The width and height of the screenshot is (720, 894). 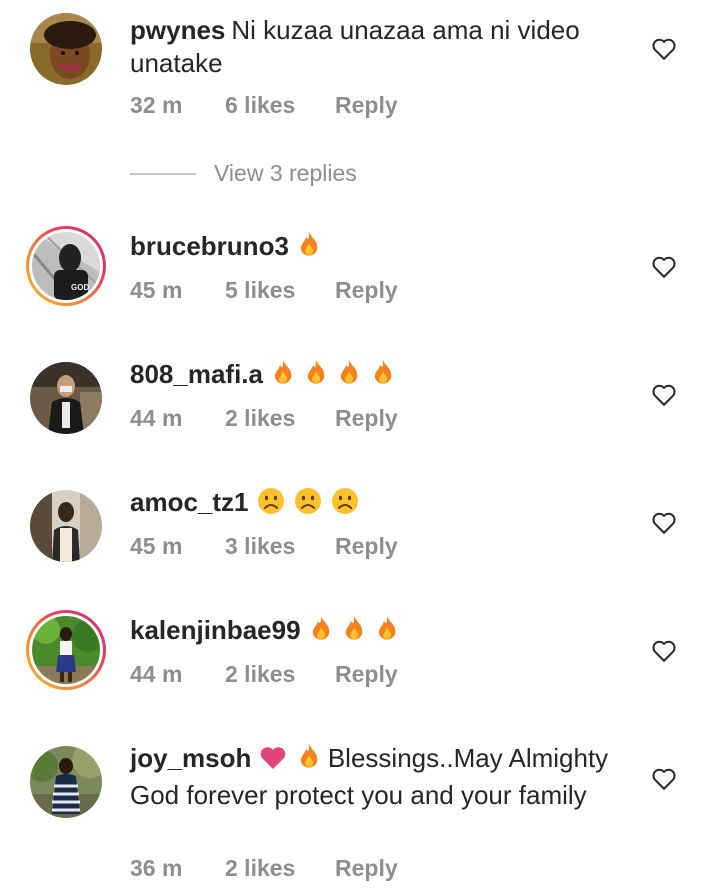 What do you see at coordinates (189, 502) in the screenshot?
I see `comment-username: amoc_tz1` at bounding box center [189, 502].